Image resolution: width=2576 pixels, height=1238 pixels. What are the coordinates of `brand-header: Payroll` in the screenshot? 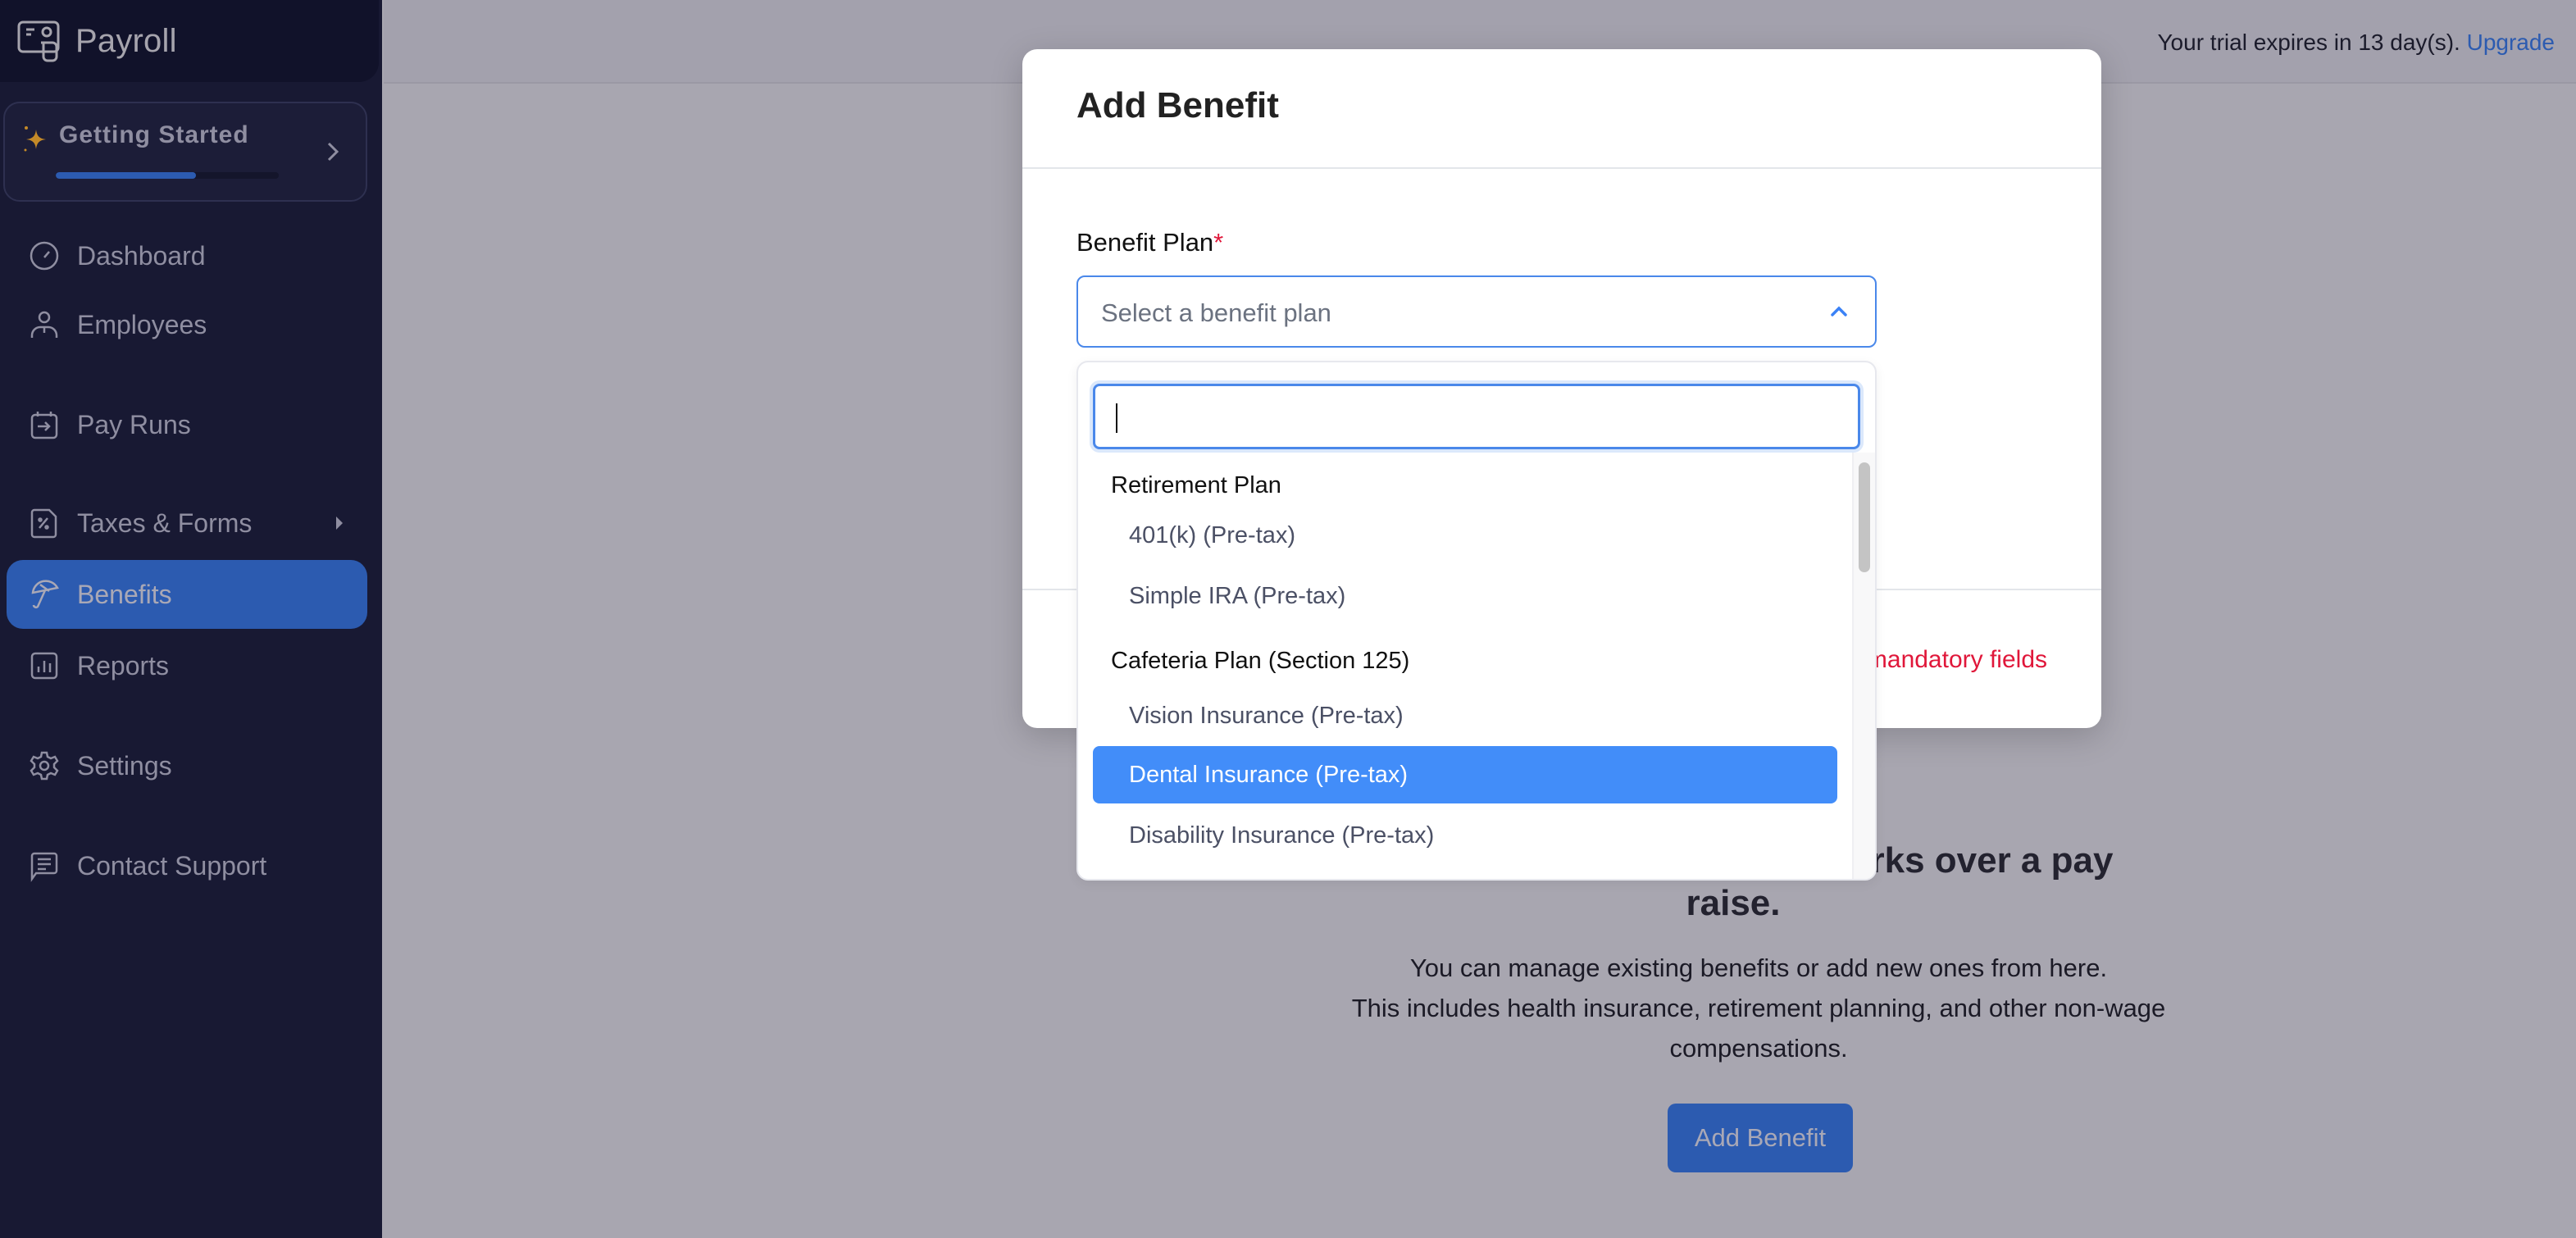 It's located at (190, 41).